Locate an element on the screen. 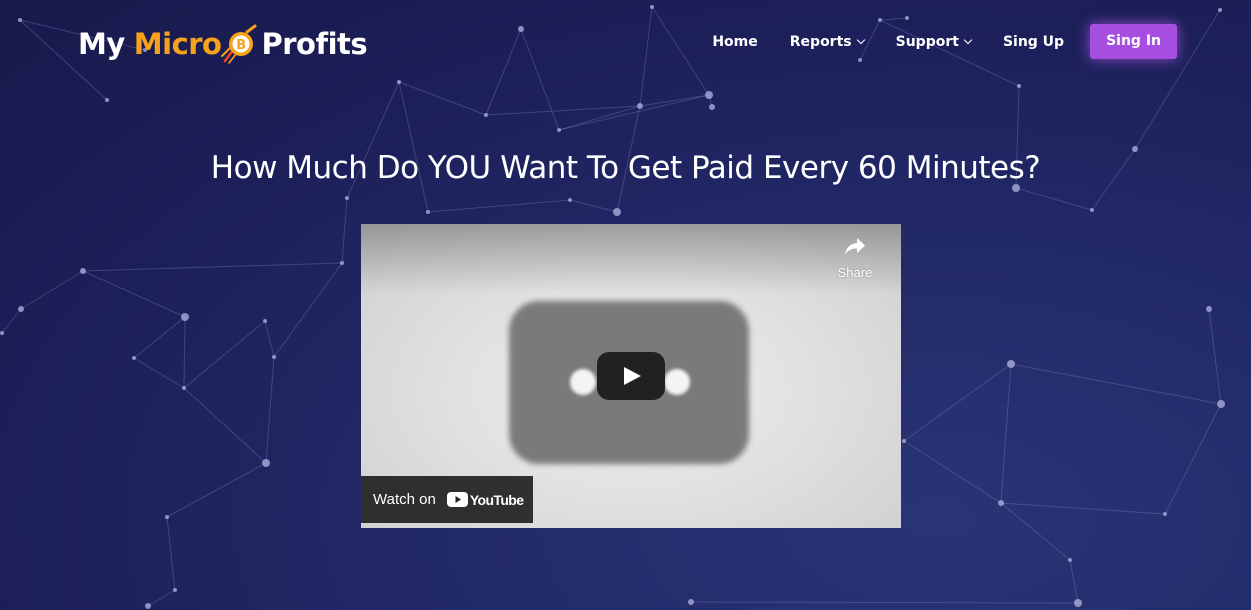  logo-word-my: My is located at coordinates (101, 44).